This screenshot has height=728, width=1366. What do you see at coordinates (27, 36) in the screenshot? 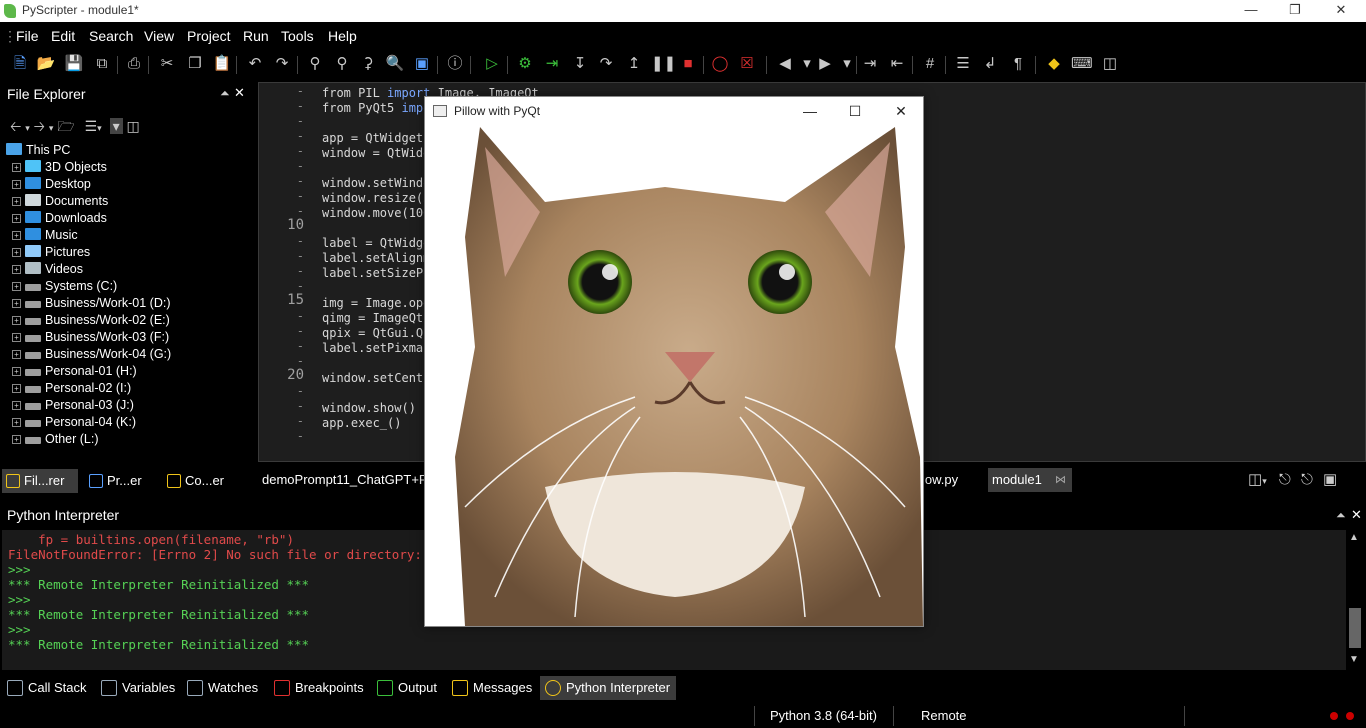
I see `menu-file: File` at bounding box center [27, 36].